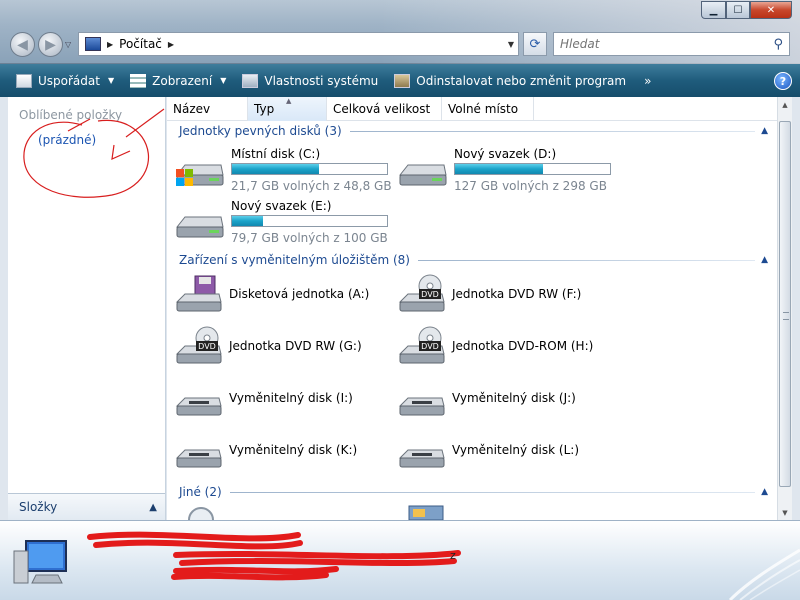  I want to click on drive-name: Vyměnitelný disk (I:), so click(291, 398).